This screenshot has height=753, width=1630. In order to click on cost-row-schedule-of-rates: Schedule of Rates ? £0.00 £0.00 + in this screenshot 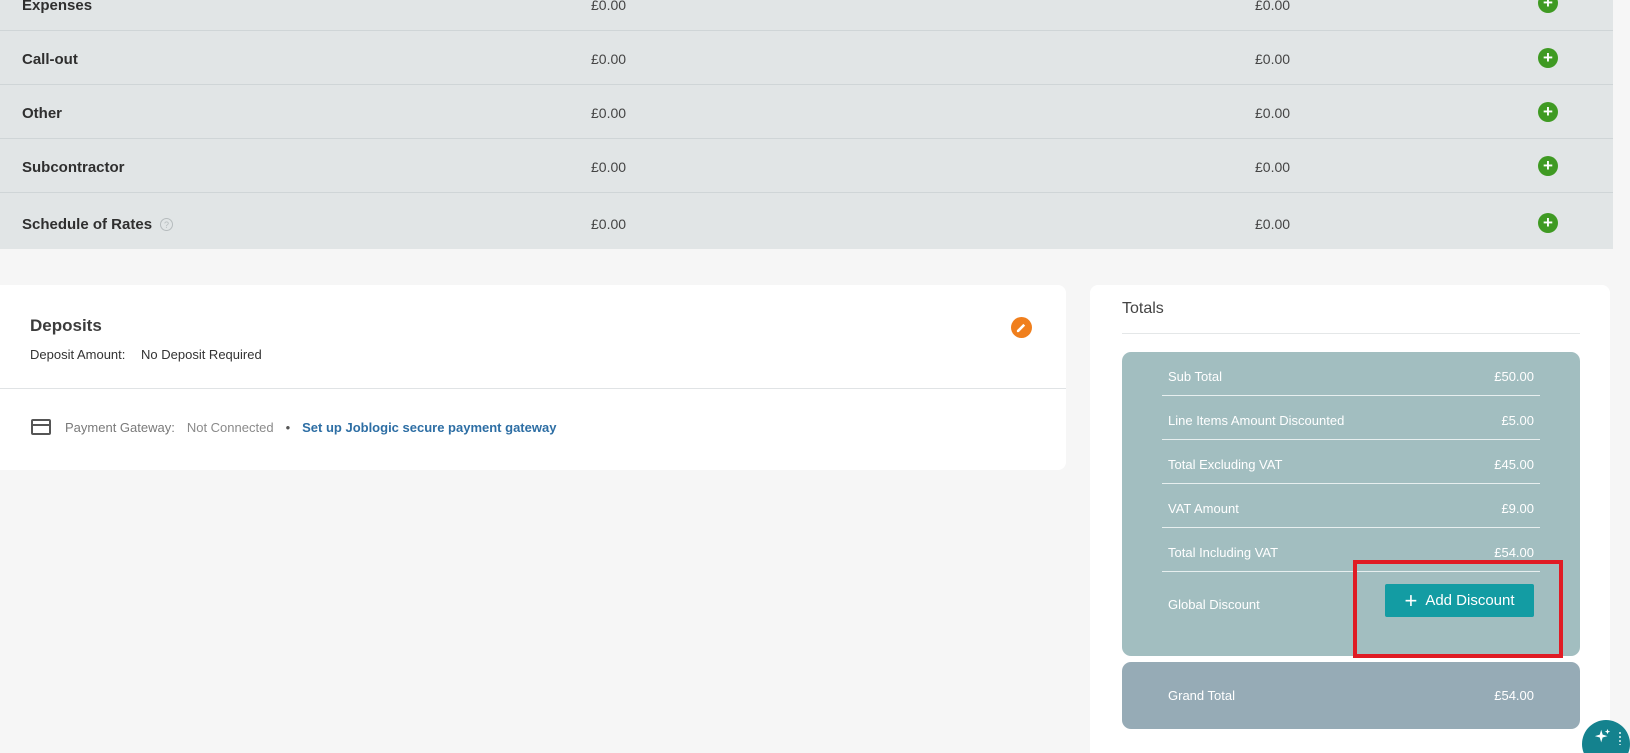, I will do `click(806, 221)`.